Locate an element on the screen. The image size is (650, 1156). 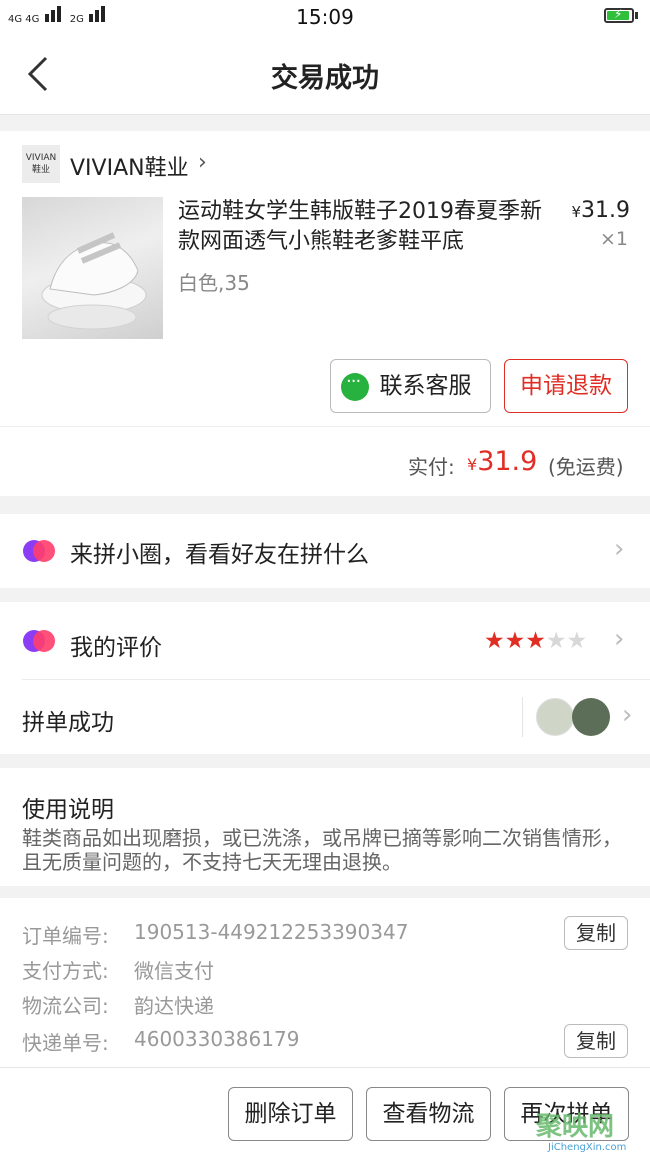
battery-tip is located at coordinates (636, 15).